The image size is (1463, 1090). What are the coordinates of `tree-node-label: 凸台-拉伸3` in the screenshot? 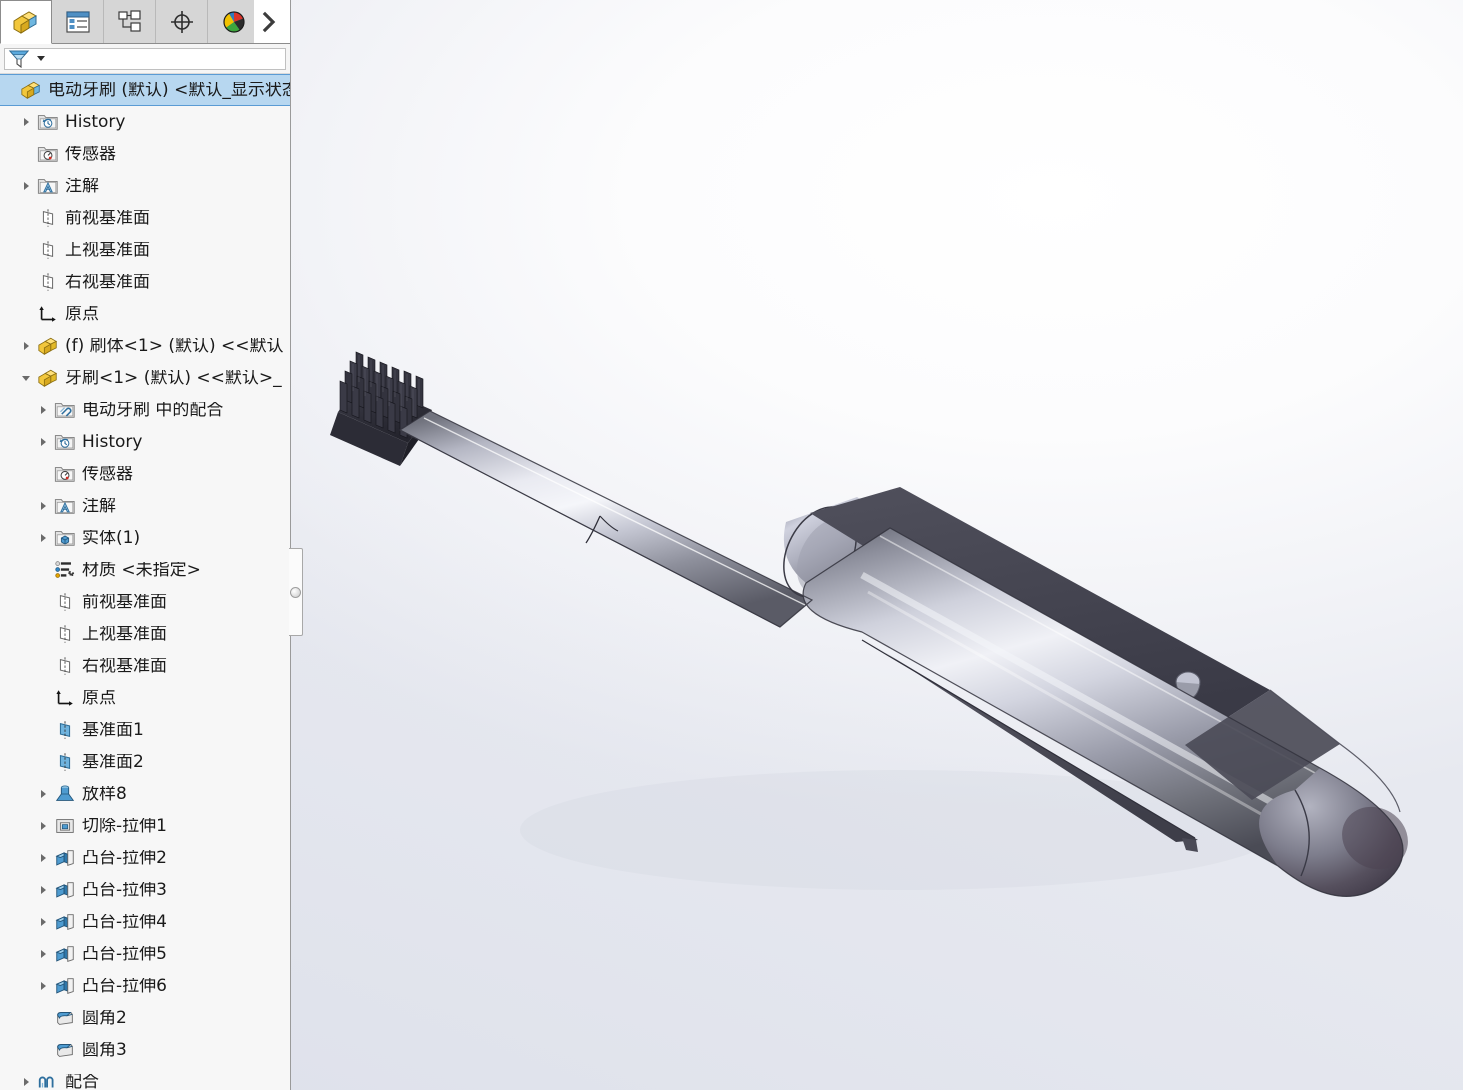 It's located at (124, 890).